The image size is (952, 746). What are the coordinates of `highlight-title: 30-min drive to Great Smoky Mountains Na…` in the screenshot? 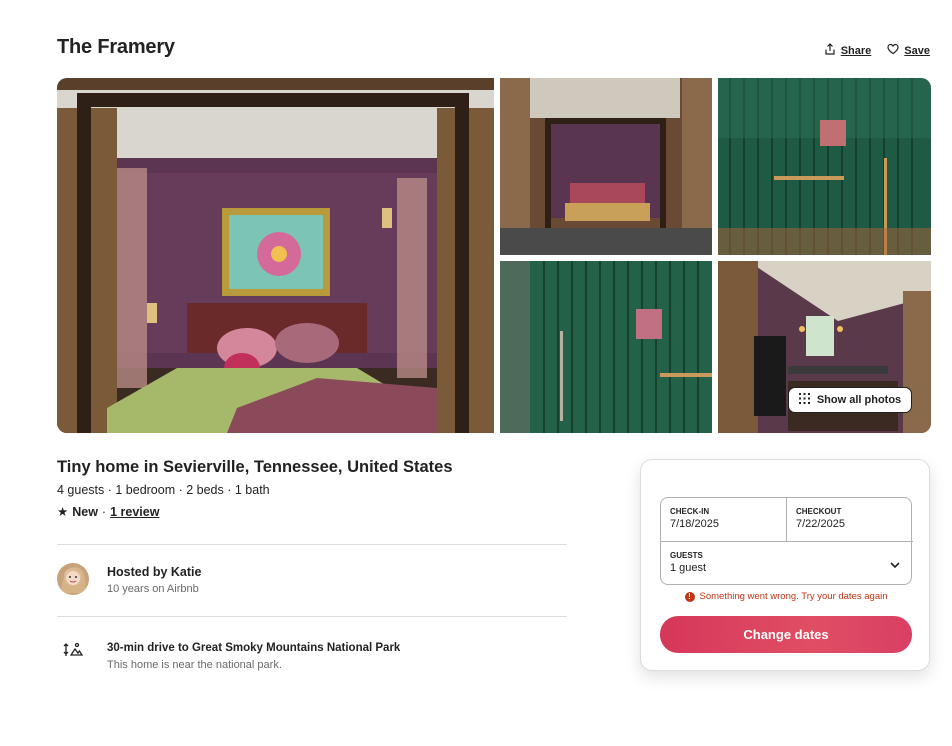 It's located at (254, 648).